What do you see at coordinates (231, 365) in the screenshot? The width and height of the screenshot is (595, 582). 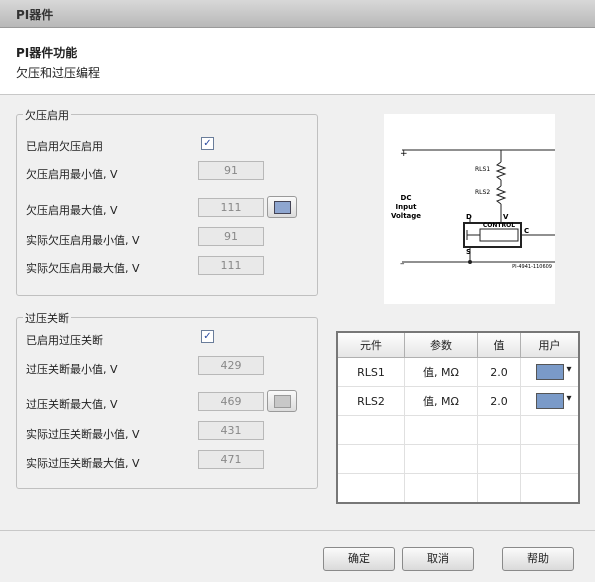 I see `ov-min-field: 429` at bounding box center [231, 365].